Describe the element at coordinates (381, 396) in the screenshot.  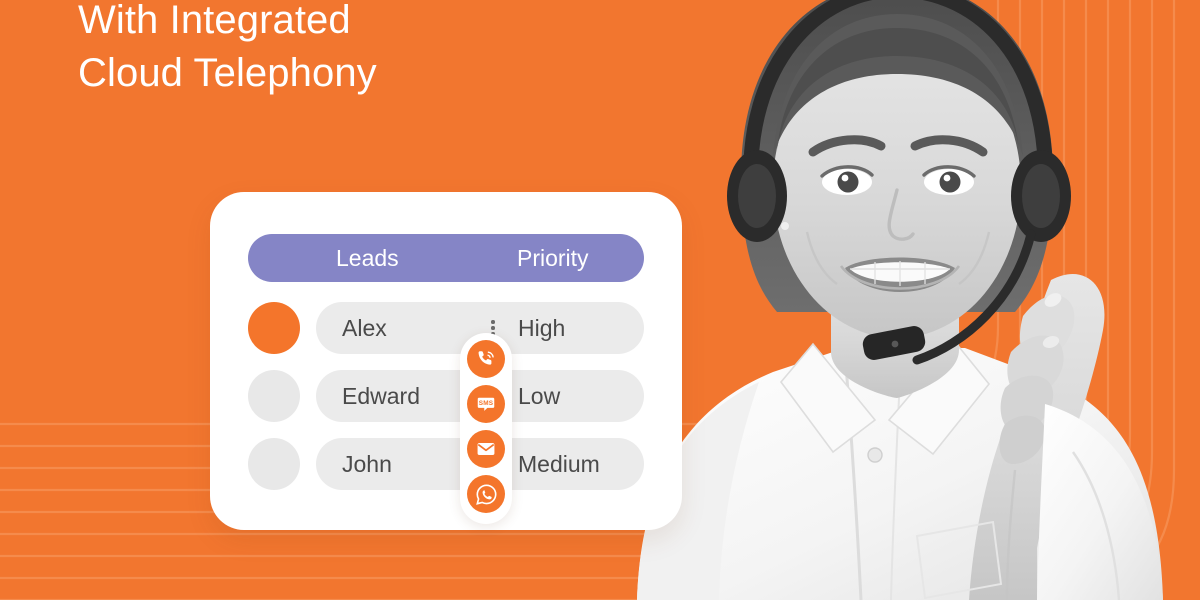
I see `lead-name: Edward` at that location.